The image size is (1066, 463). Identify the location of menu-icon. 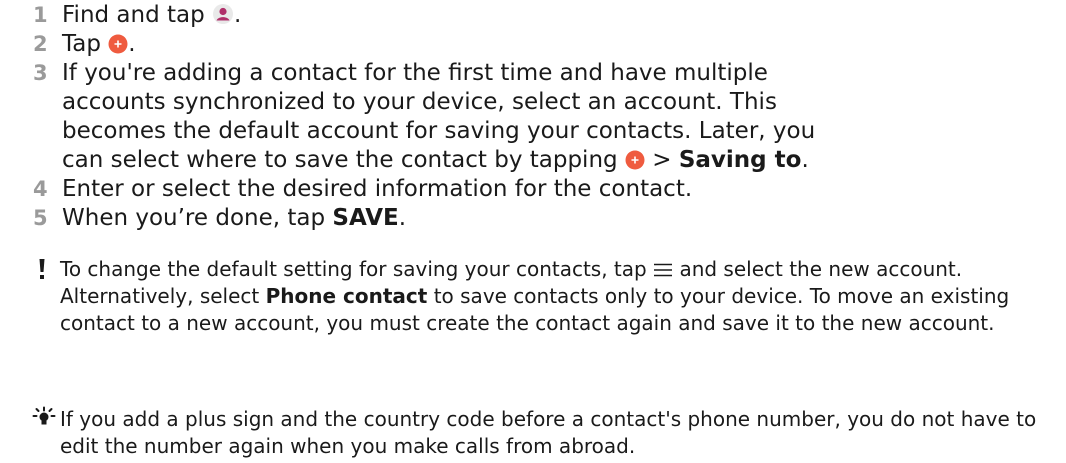
(663, 270).